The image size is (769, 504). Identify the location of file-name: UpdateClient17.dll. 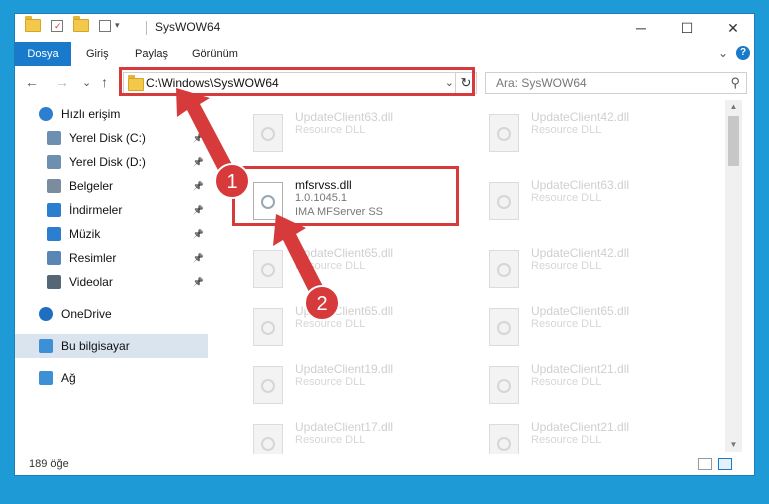
(344, 427).